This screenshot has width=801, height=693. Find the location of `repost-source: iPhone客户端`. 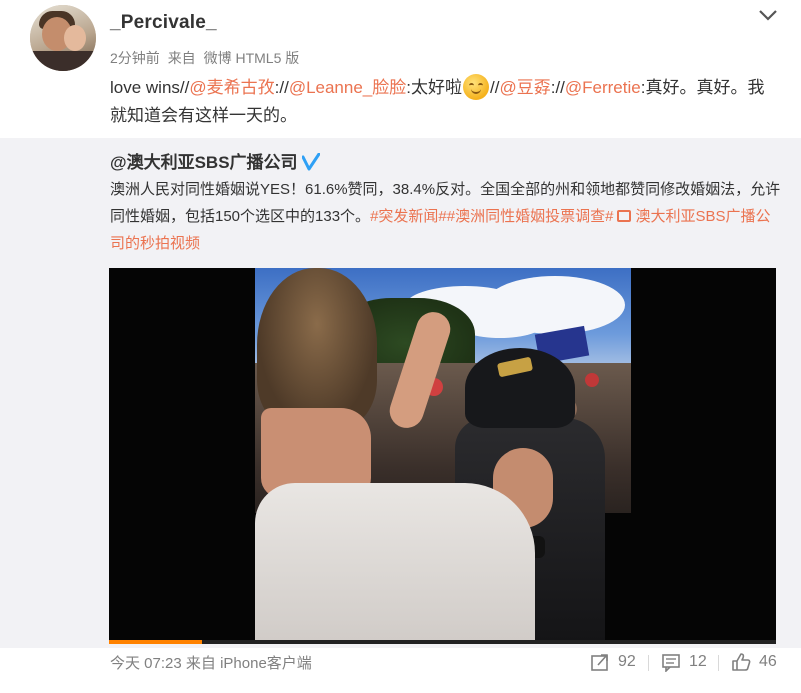

repost-source: iPhone客户端 is located at coordinates (266, 663).